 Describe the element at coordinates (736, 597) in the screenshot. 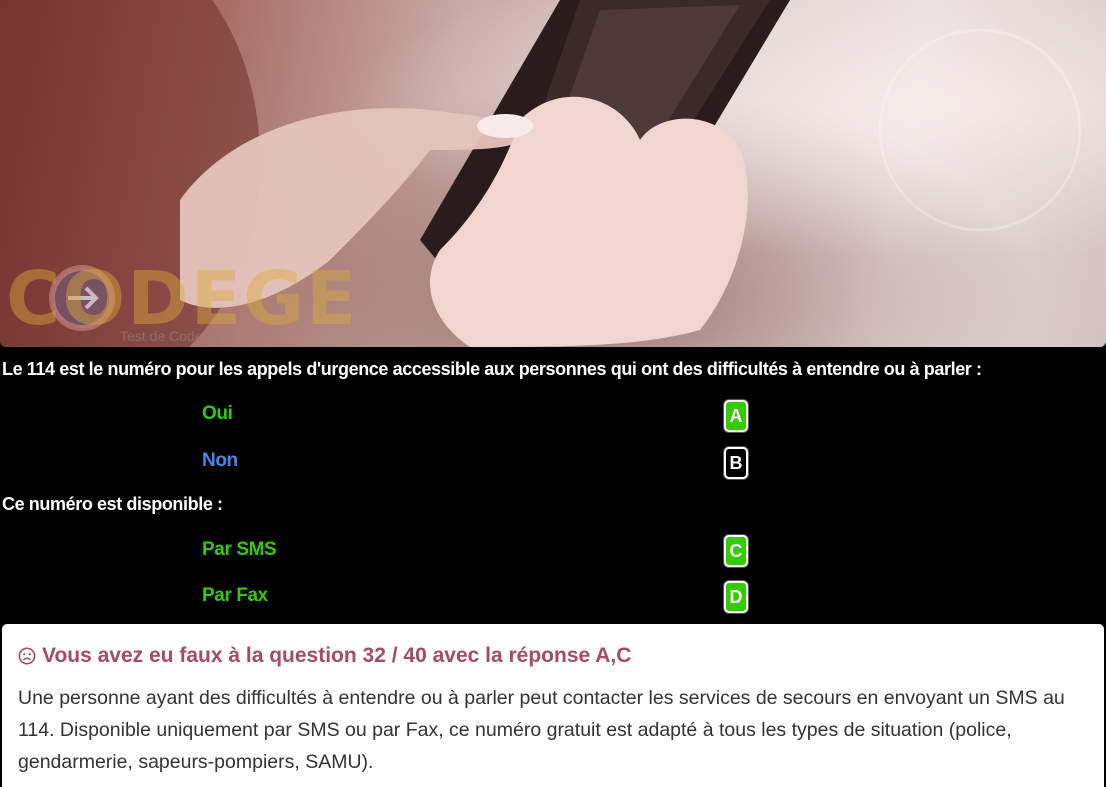

I see `answer-button-d: D` at that location.